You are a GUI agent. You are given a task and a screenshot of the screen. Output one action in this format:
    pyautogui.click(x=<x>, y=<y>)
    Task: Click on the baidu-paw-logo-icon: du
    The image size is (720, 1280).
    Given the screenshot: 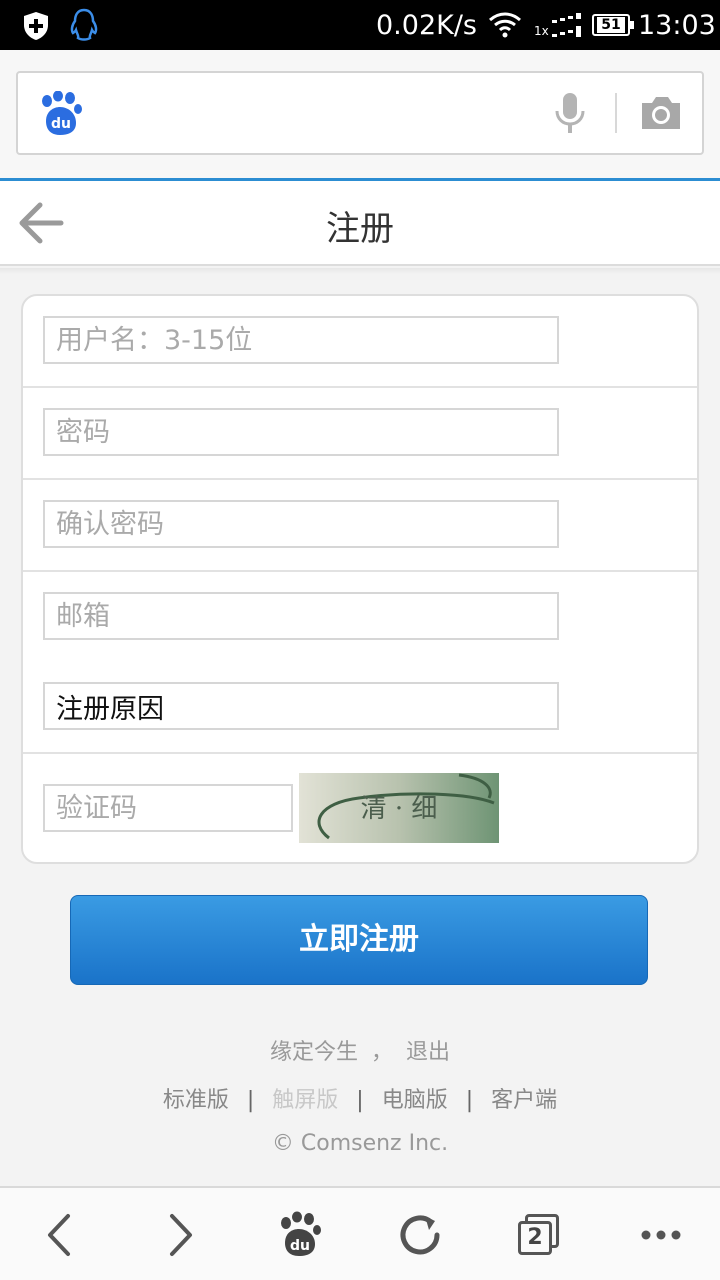 What is the action you would take?
    pyautogui.click(x=62, y=113)
    